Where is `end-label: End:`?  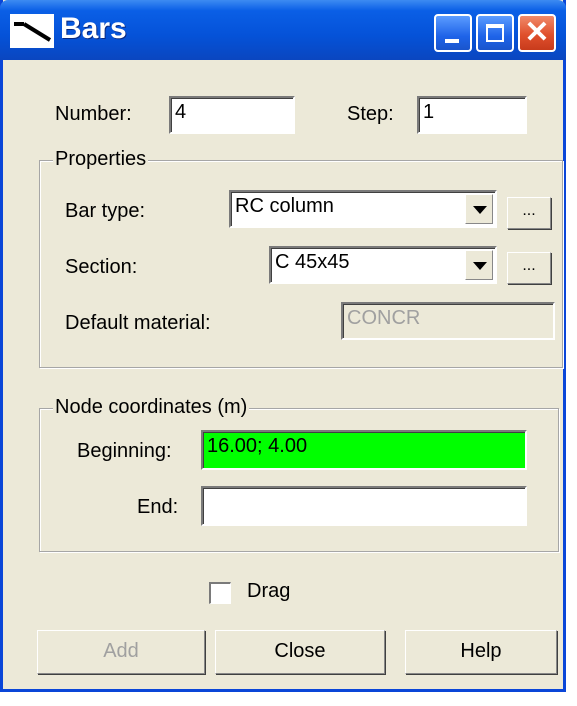 end-label: End: is located at coordinates (158, 507).